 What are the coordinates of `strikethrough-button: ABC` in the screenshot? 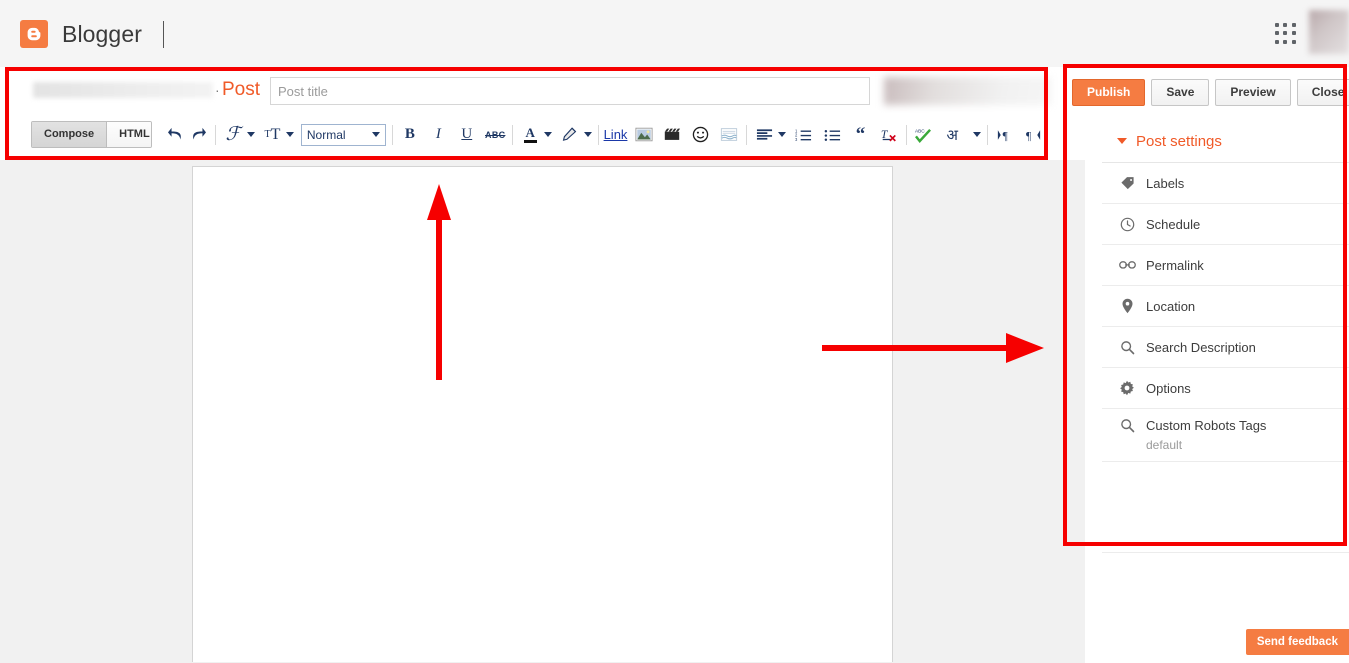 It's located at (495, 135).